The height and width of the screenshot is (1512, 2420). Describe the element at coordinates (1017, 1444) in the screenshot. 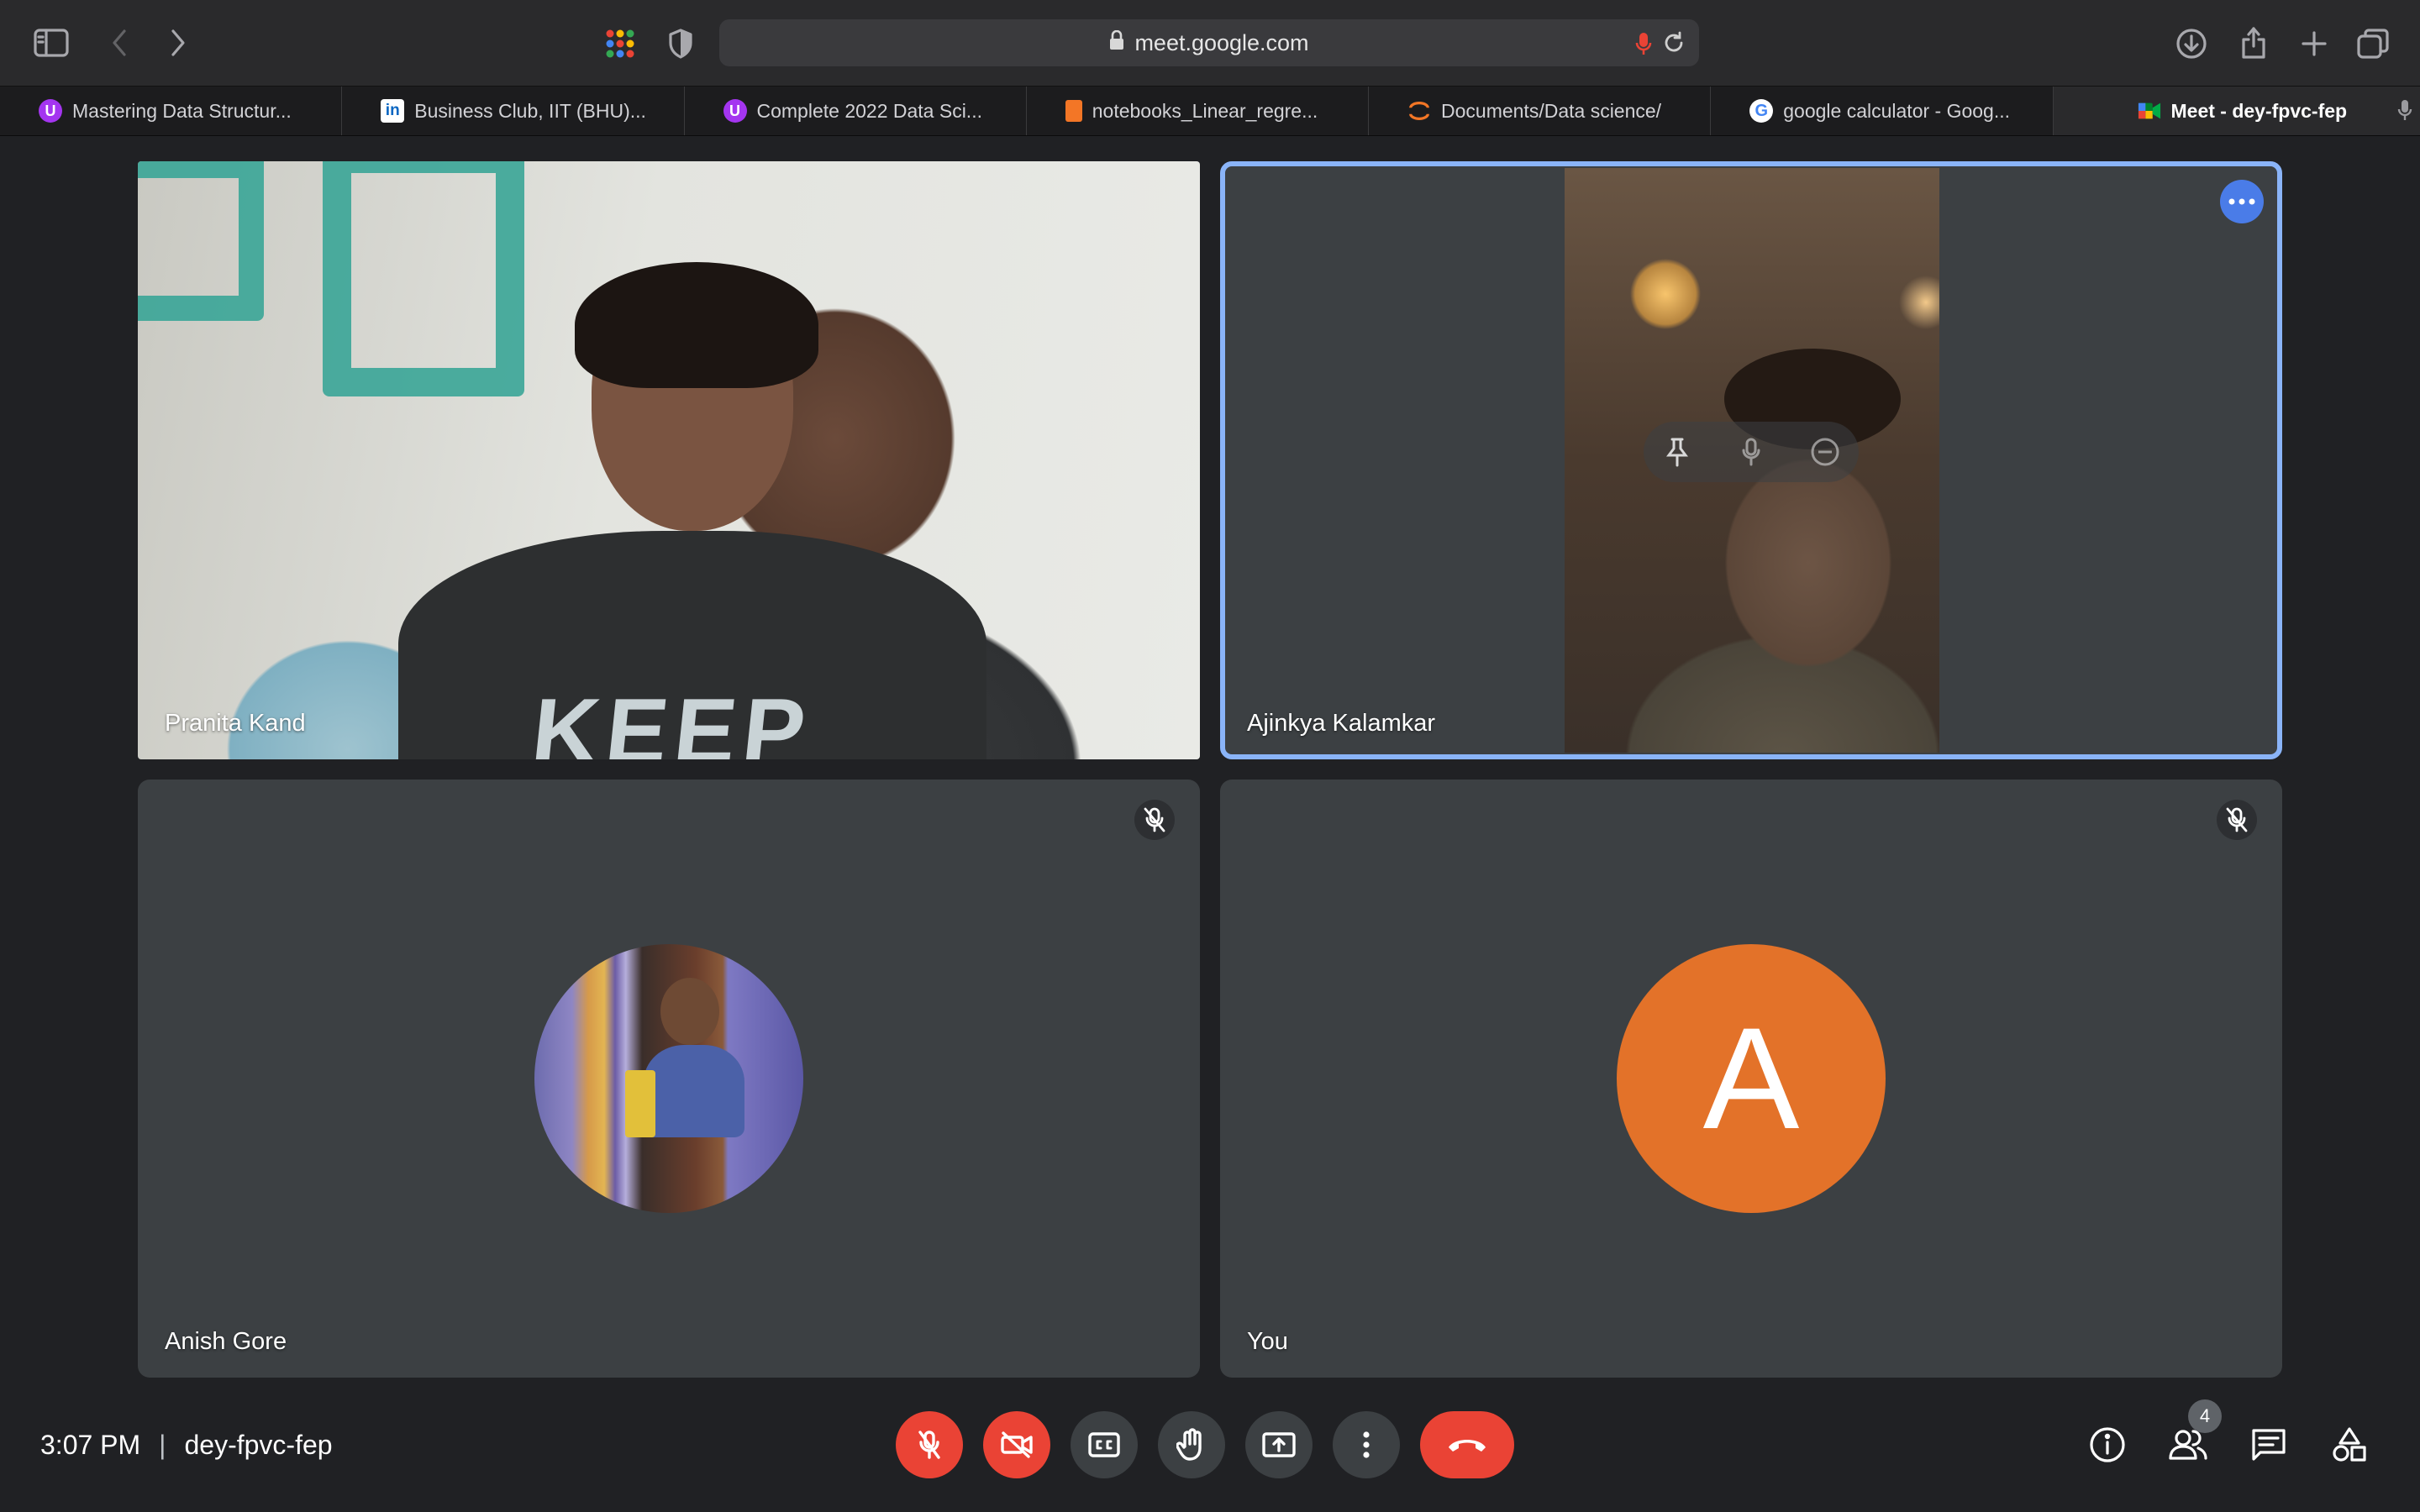

I see `camera-toggle-button` at that location.